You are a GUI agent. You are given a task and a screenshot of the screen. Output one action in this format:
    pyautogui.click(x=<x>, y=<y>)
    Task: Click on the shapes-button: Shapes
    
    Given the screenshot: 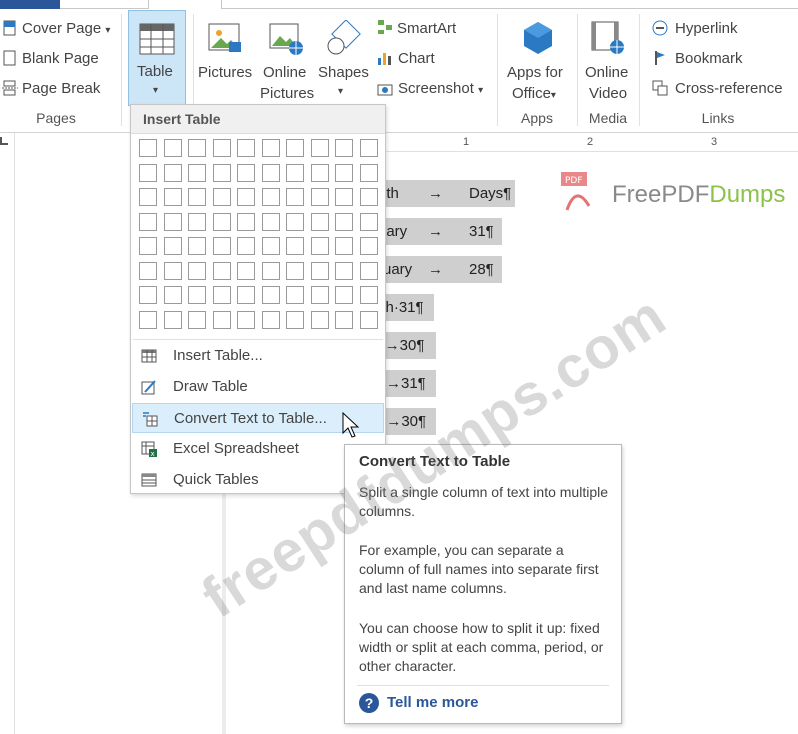 What is the action you would take?
    pyautogui.click(x=343, y=72)
    